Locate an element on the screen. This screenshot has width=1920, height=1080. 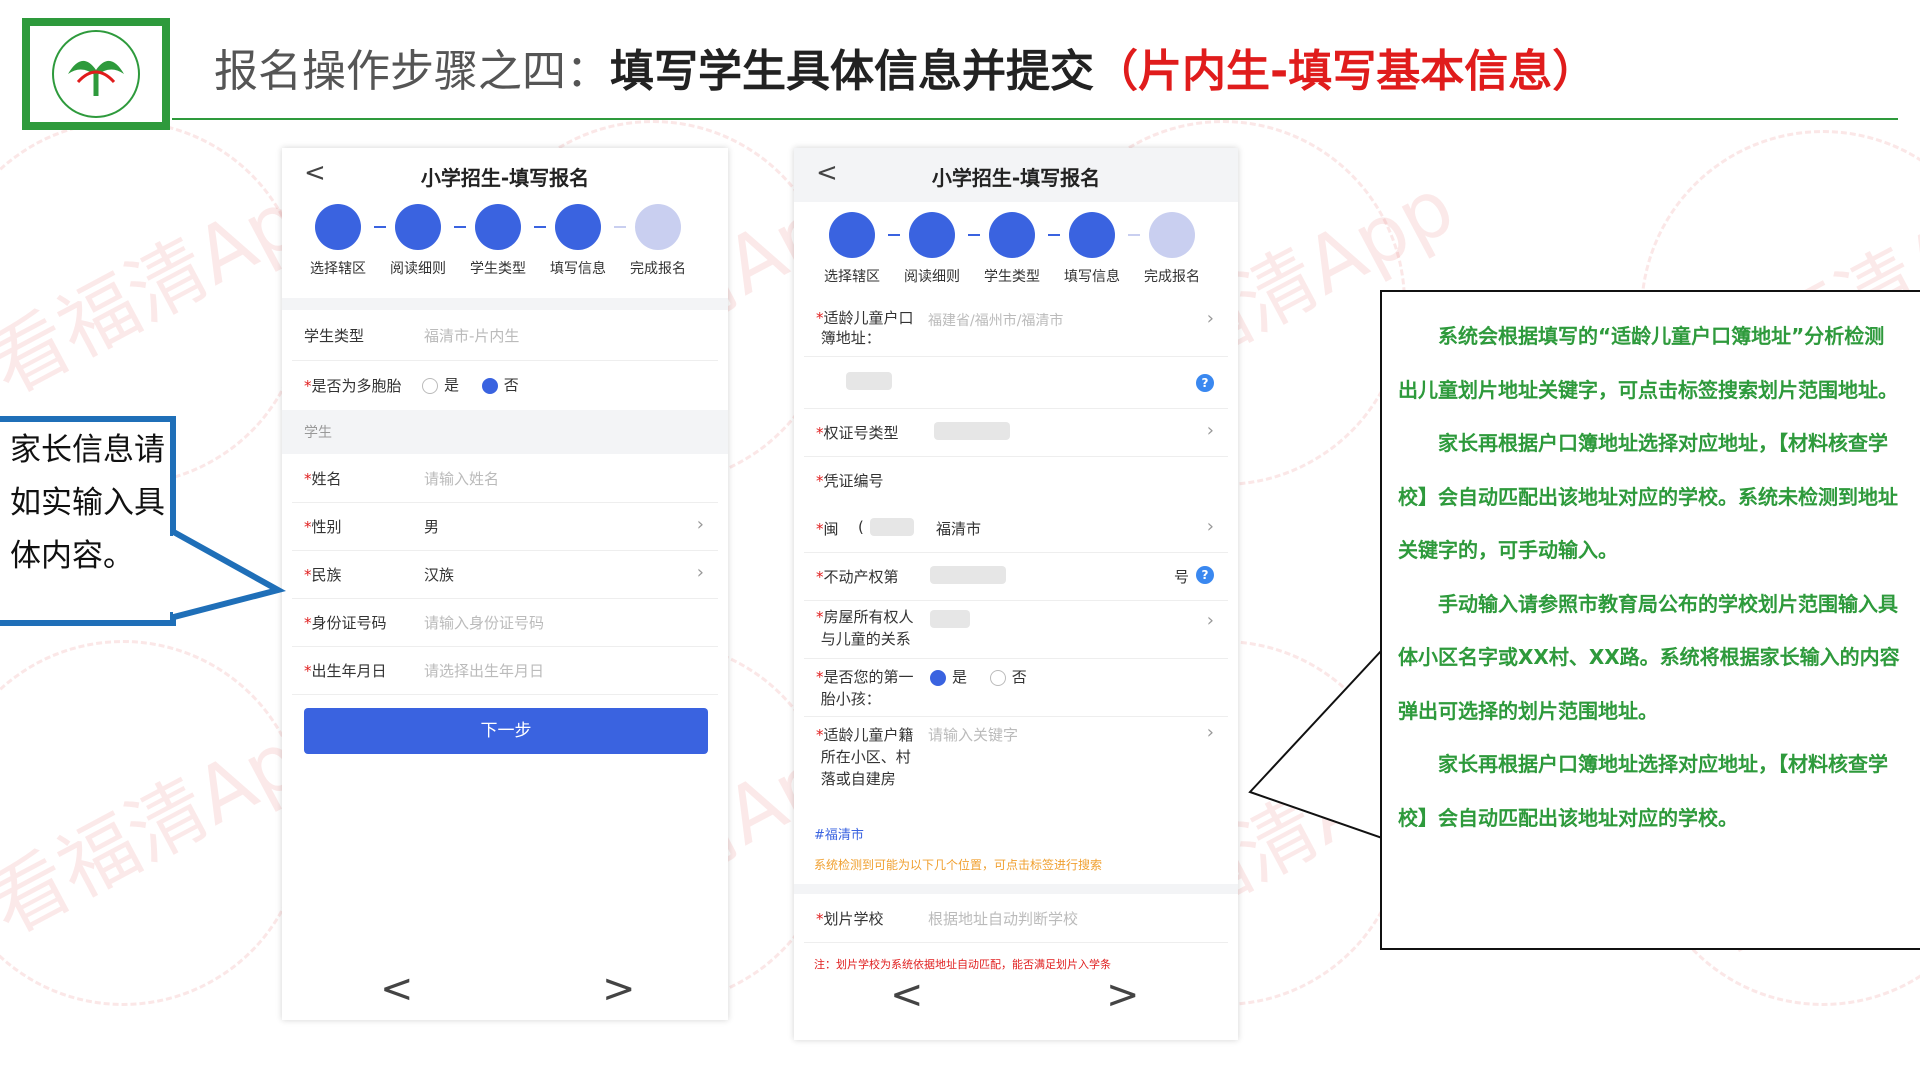
row-id-number: *身份证号码 请输入身份证号码 is located at coordinates (505, 622).